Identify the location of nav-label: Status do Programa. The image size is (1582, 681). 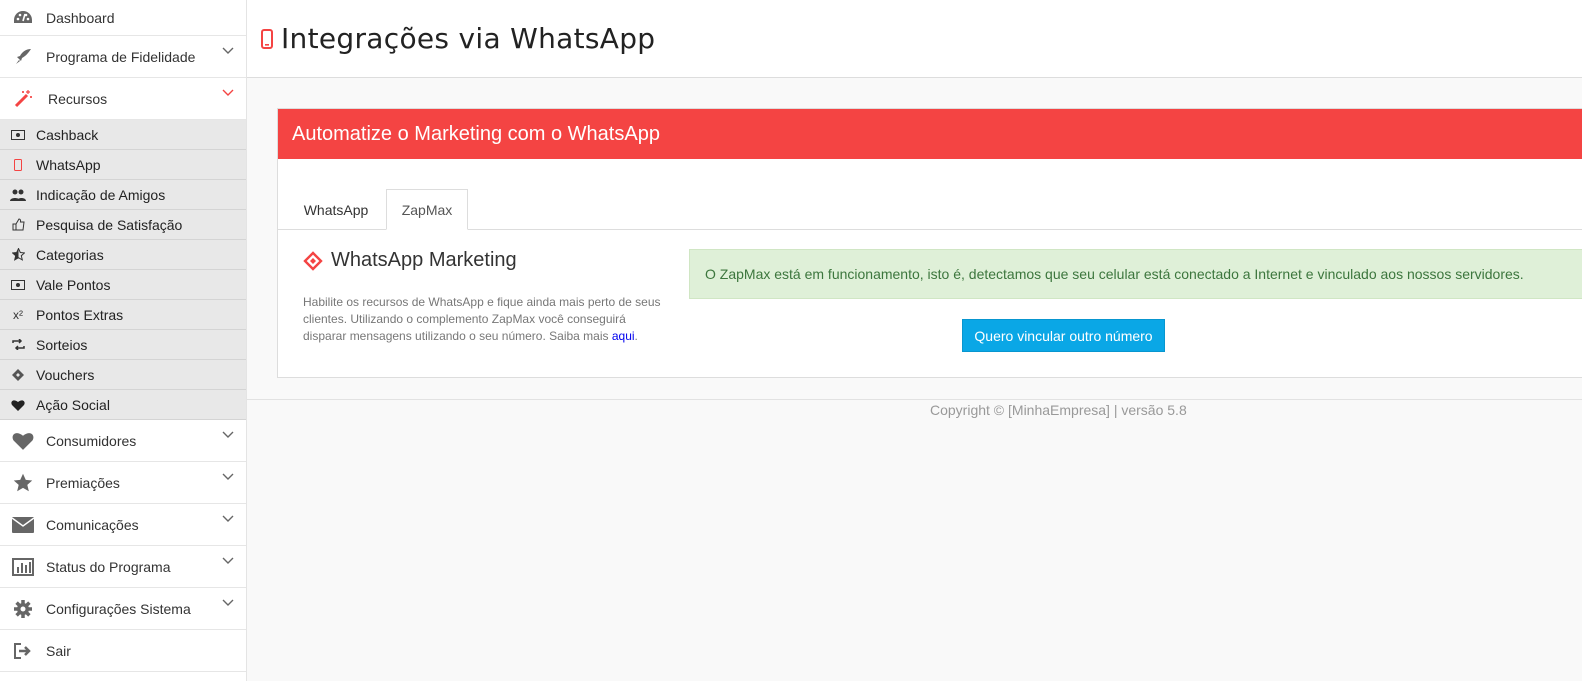
(108, 566).